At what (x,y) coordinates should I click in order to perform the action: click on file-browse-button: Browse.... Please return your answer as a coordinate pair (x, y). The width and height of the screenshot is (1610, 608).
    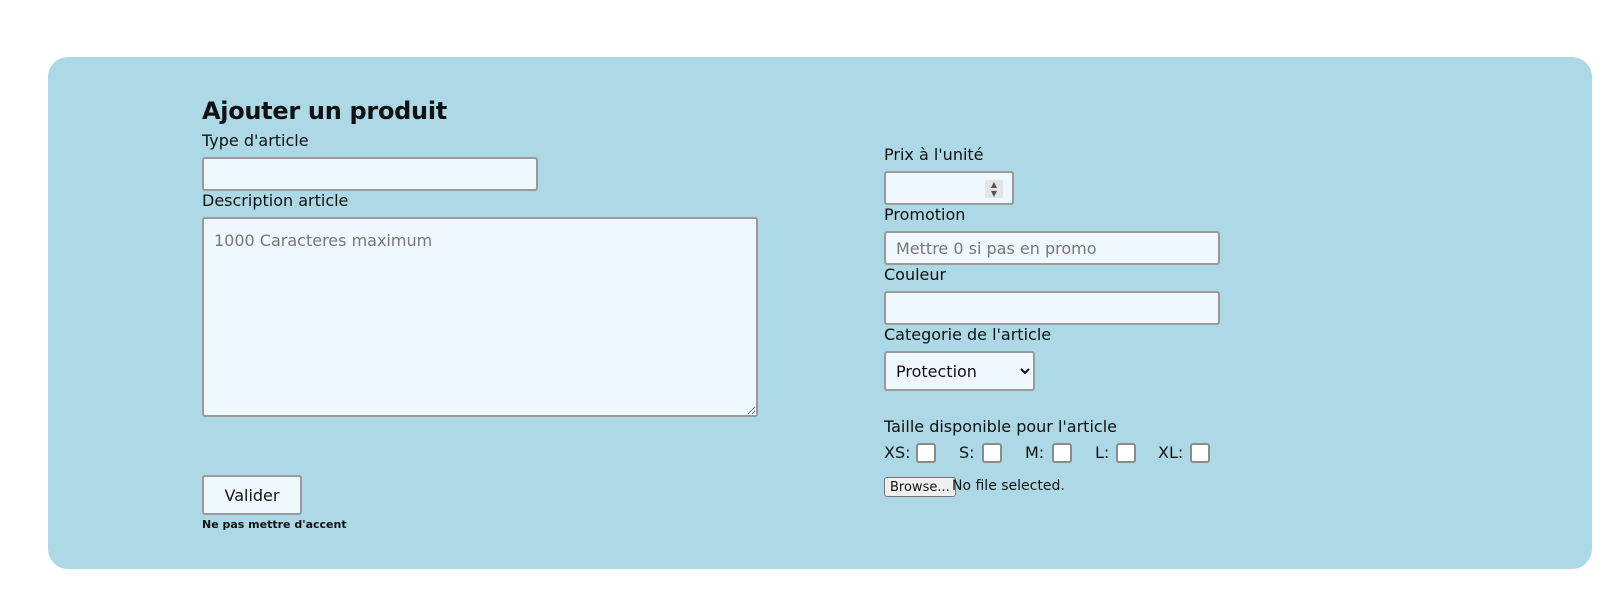
    Looking at the image, I should click on (920, 487).